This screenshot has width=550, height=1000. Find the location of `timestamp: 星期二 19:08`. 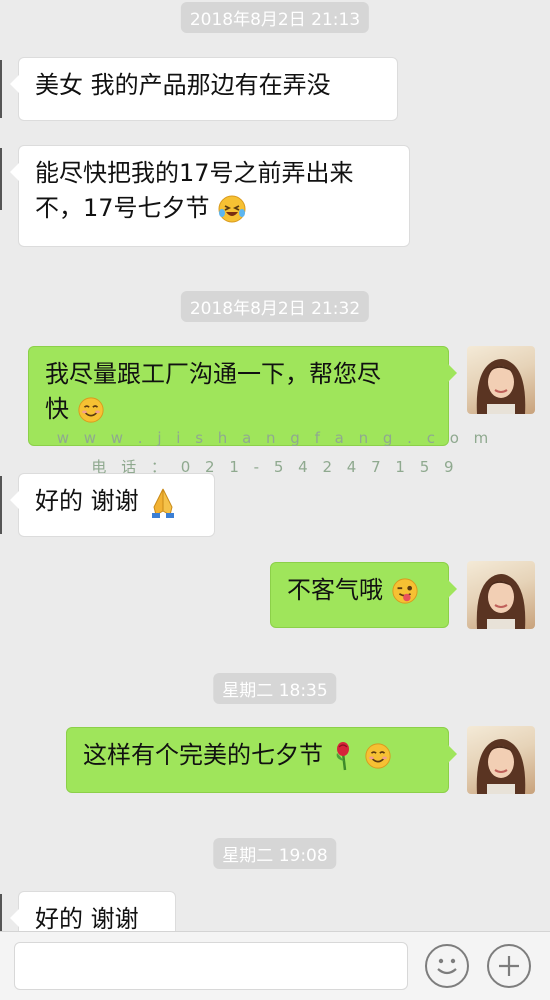

timestamp: 星期二 19:08 is located at coordinates (275, 853).